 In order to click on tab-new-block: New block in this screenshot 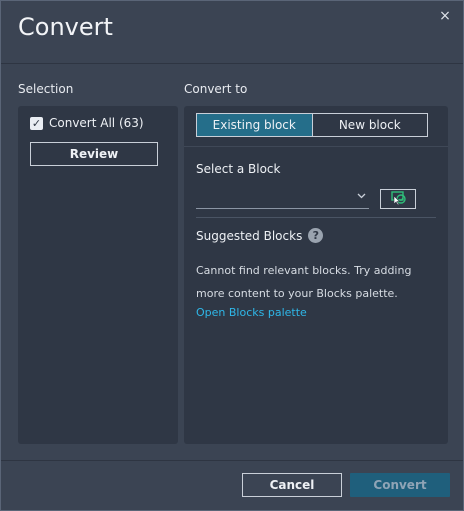, I will do `click(370, 125)`.